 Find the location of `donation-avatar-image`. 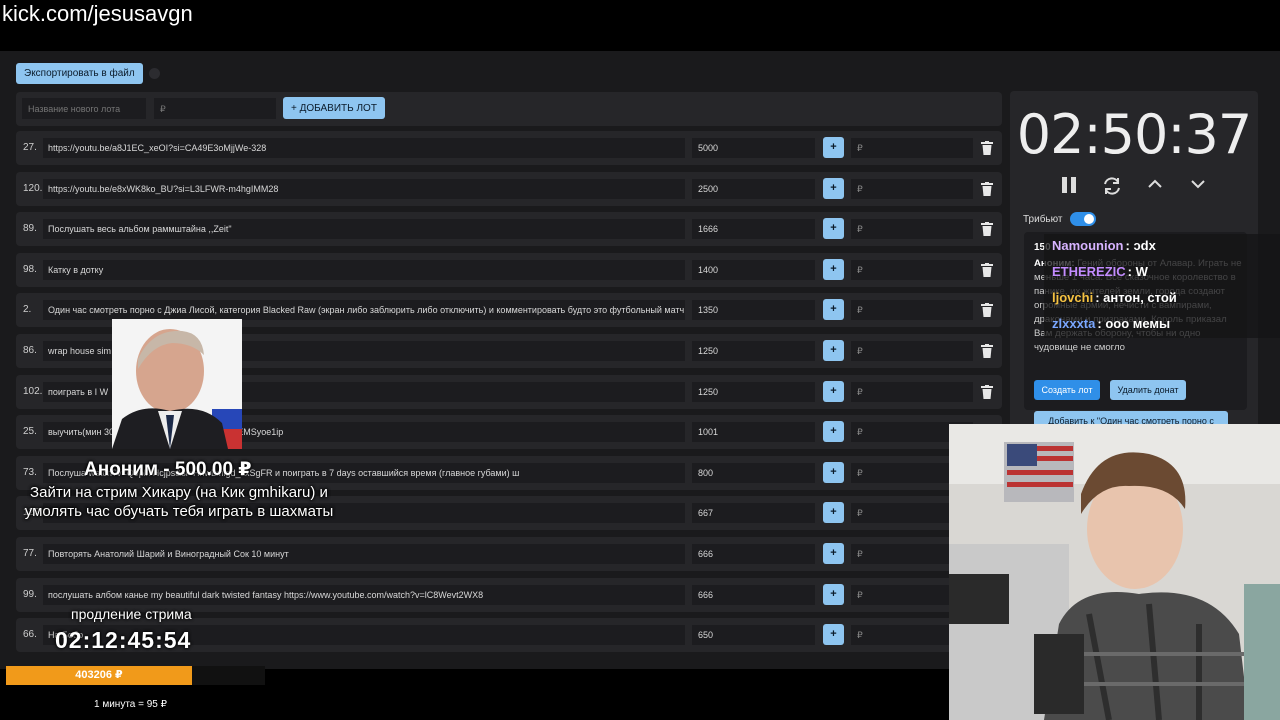

donation-avatar-image is located at coordinates (177, 384).